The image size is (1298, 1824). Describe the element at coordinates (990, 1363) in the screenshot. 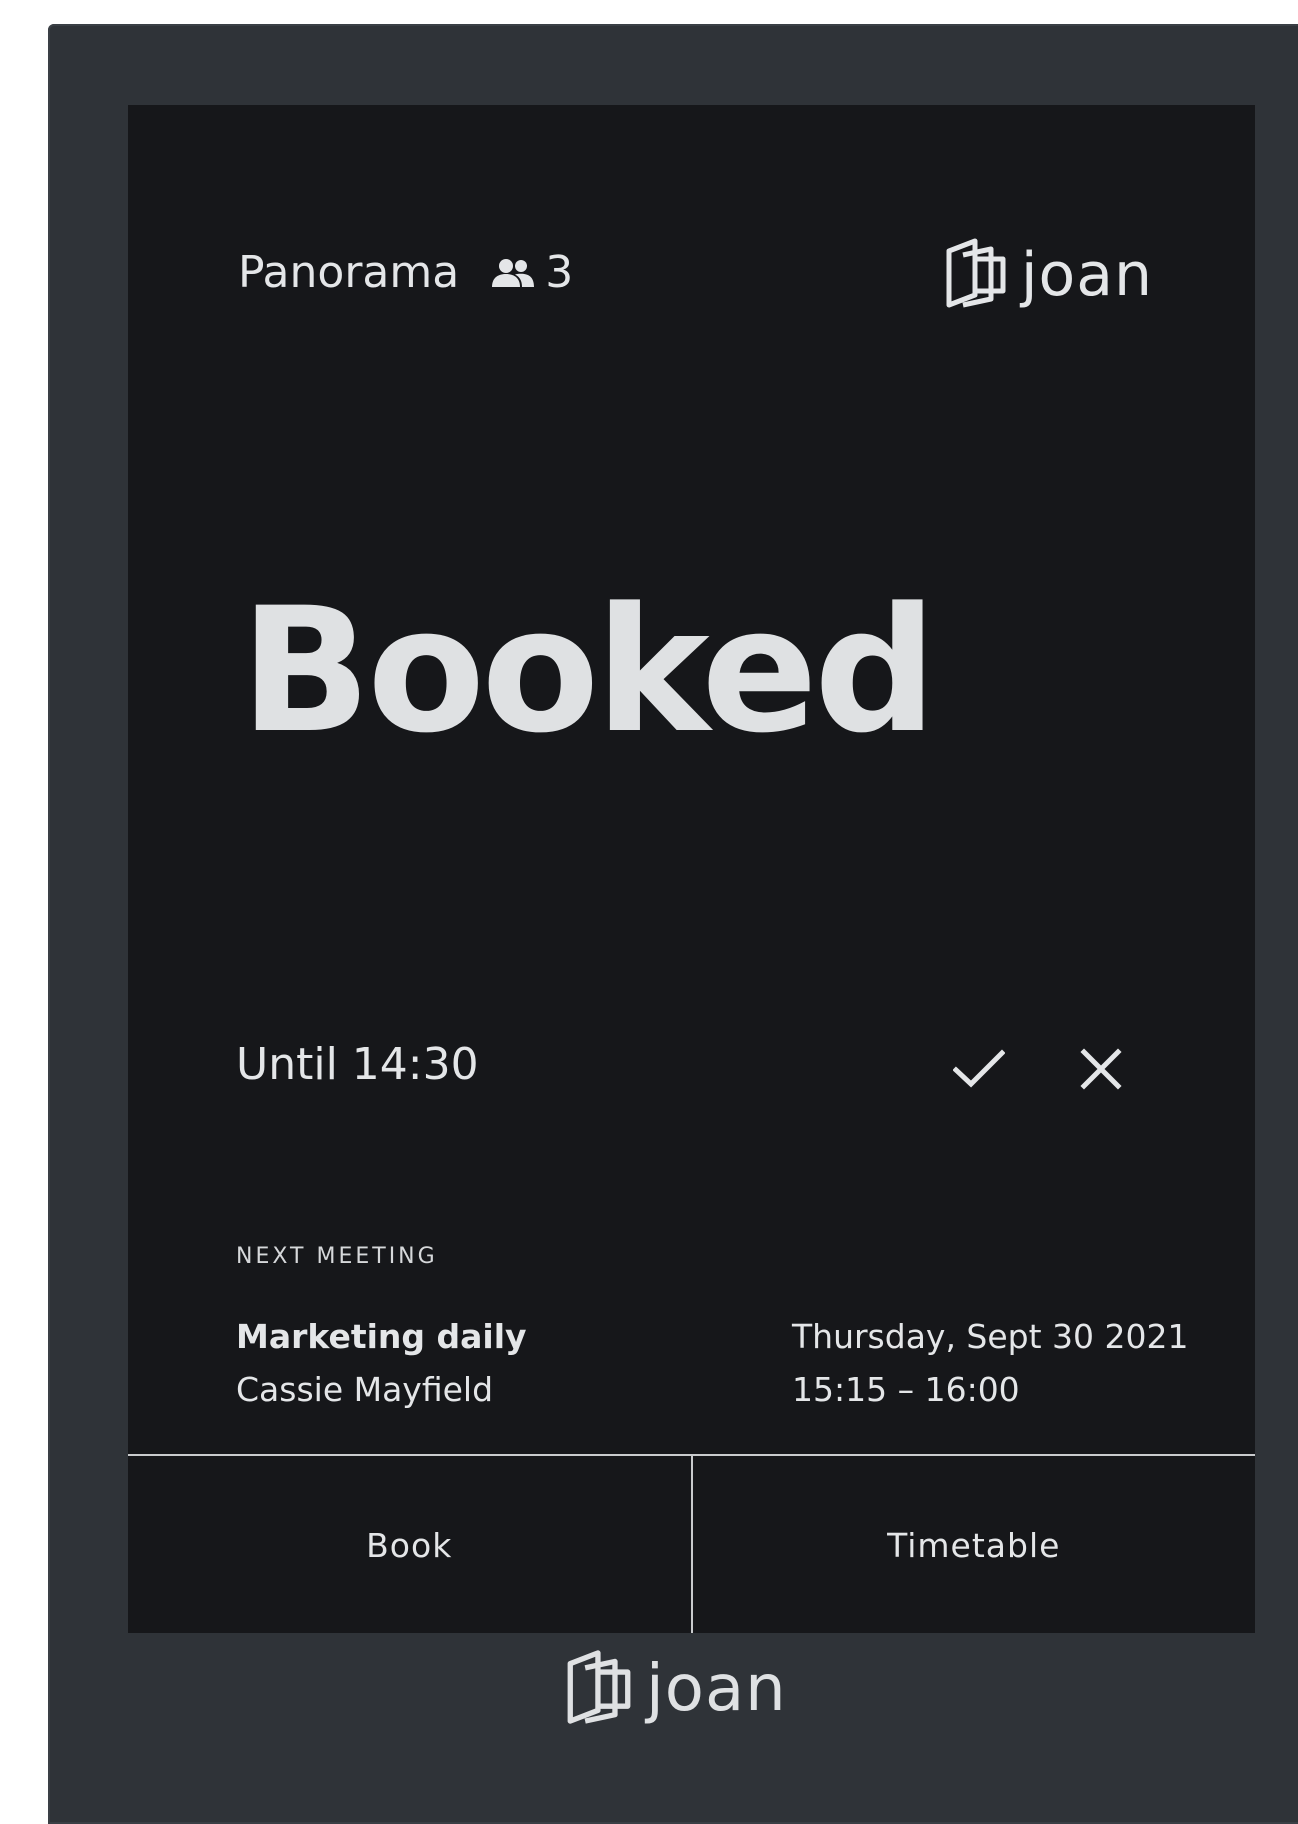

I see `next-meeting-schedule: Thursday, Sept 30 2021 15:15 – 16:00` at that location.